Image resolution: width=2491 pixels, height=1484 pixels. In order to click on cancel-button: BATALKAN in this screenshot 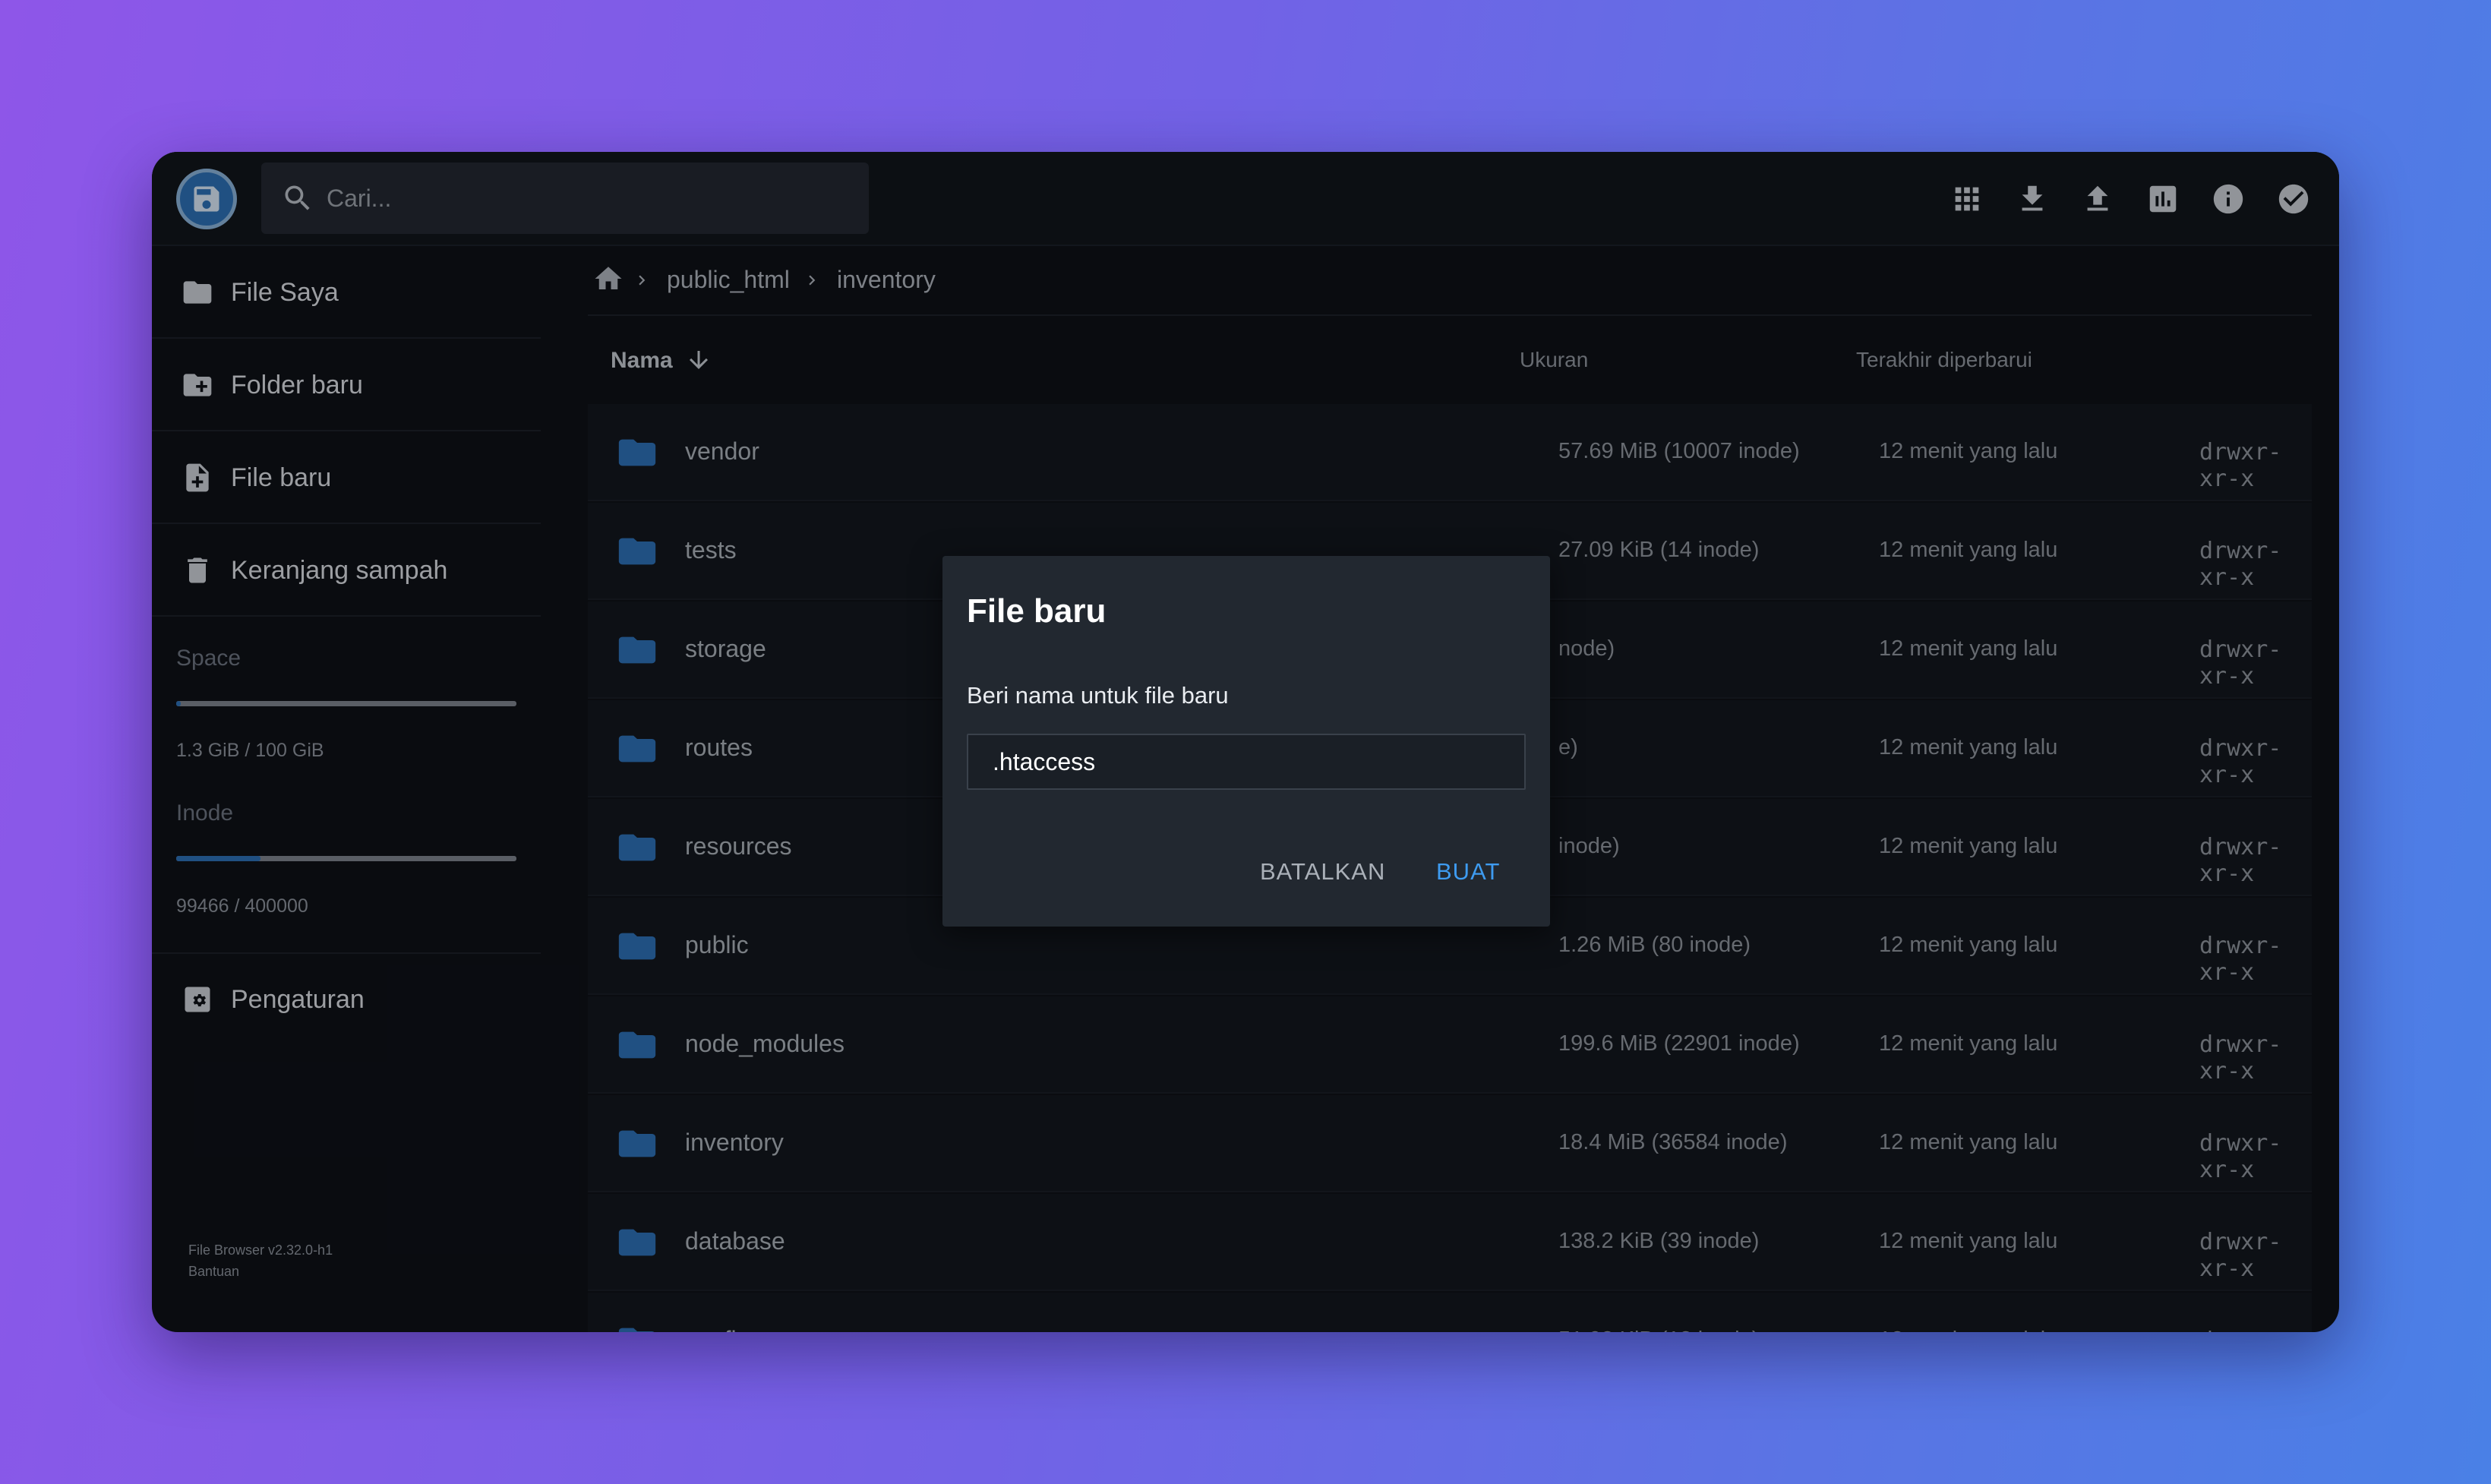, I will do `click(1322, 872)`.